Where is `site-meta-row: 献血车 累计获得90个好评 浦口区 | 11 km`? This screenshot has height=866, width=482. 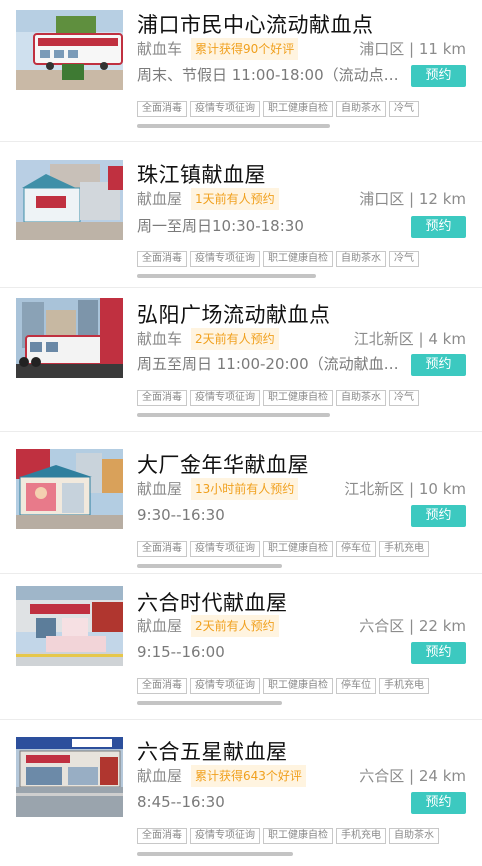 site-meta-row: 献血车 累计获得90个好评 浦口区 | 11 km is located at coordinates (301, 49).